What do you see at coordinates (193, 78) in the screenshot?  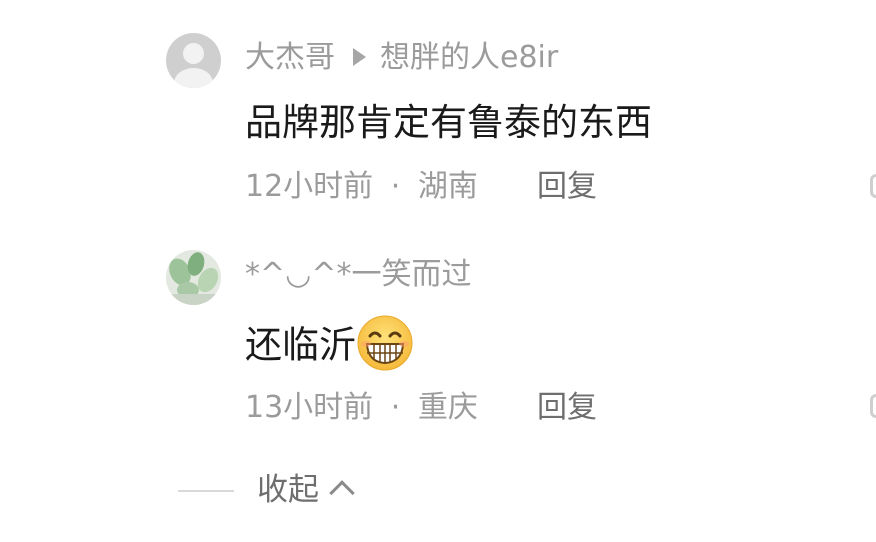 I see `avatar-body-shape` at bounding box center [193, 78].